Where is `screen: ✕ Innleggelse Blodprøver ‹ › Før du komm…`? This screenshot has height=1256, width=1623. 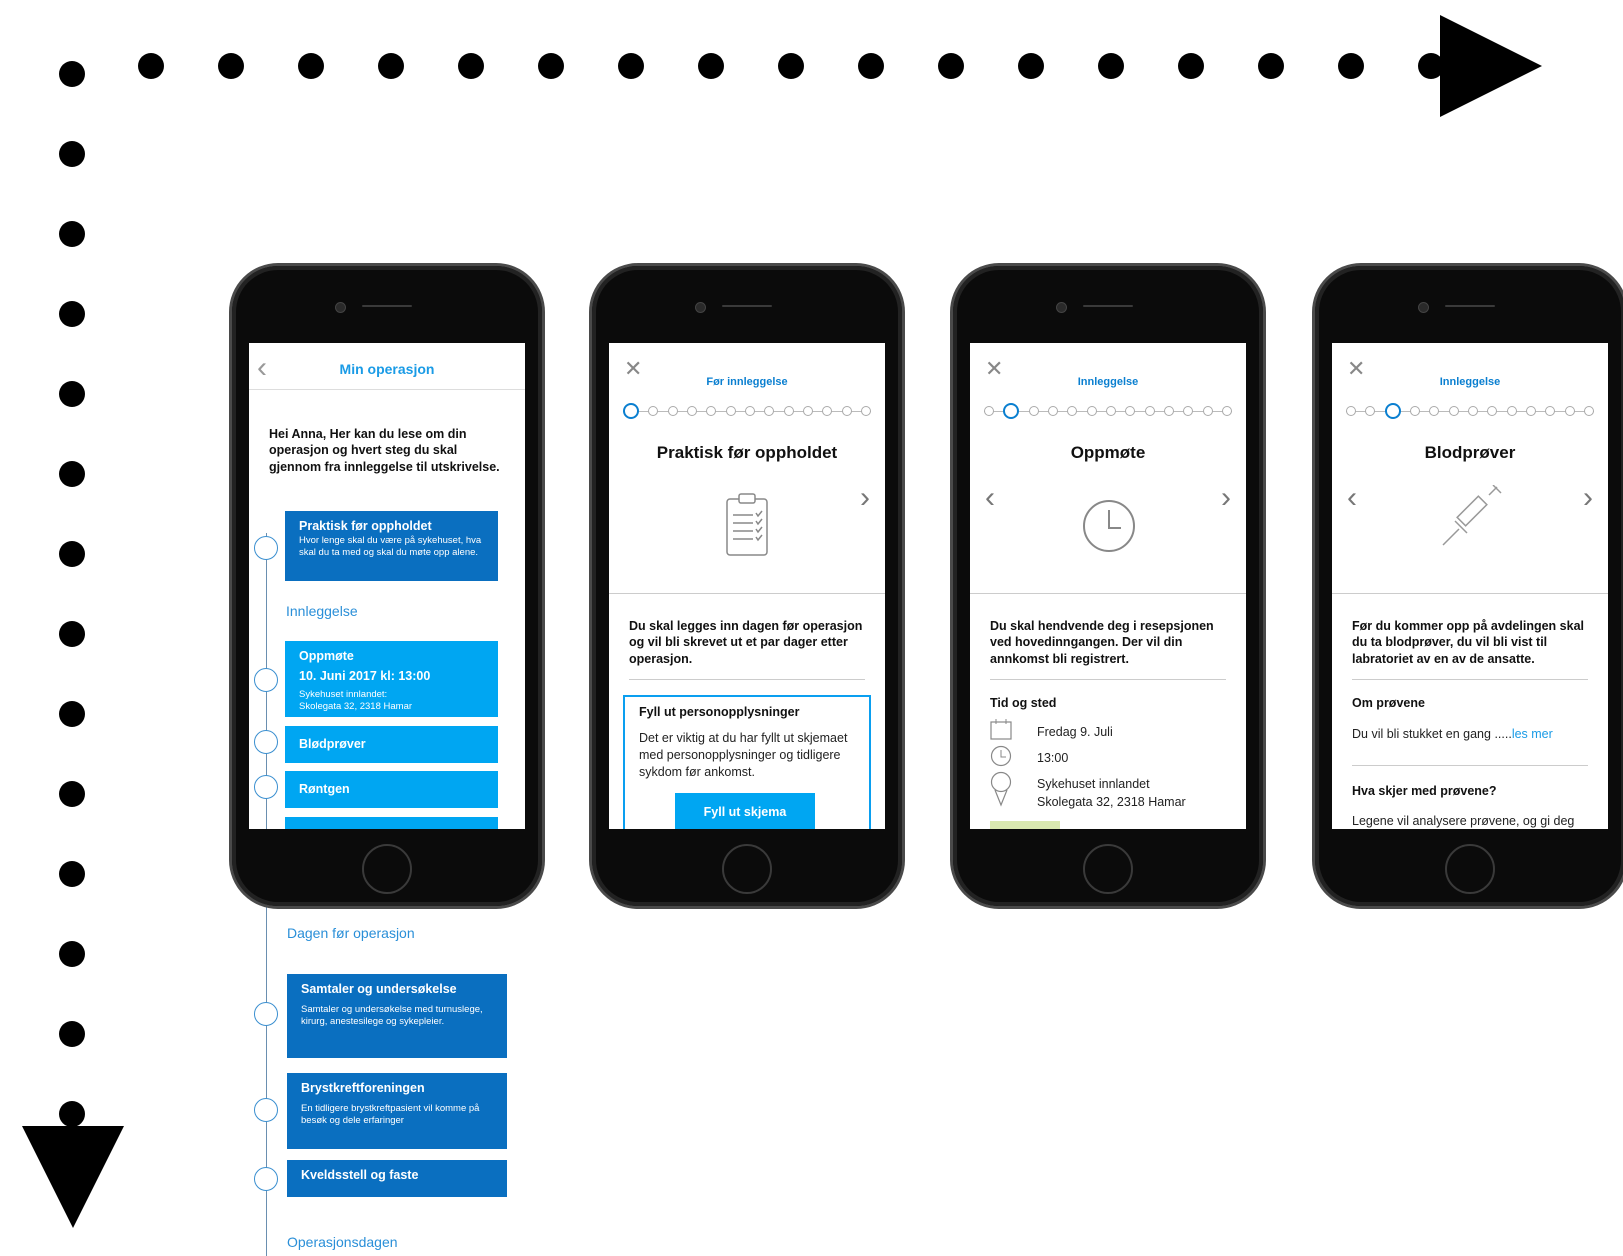
screen: ✕ Innleggelse Blodprøver ‹ › Før du komm… is located at coordinates (1470, 586).